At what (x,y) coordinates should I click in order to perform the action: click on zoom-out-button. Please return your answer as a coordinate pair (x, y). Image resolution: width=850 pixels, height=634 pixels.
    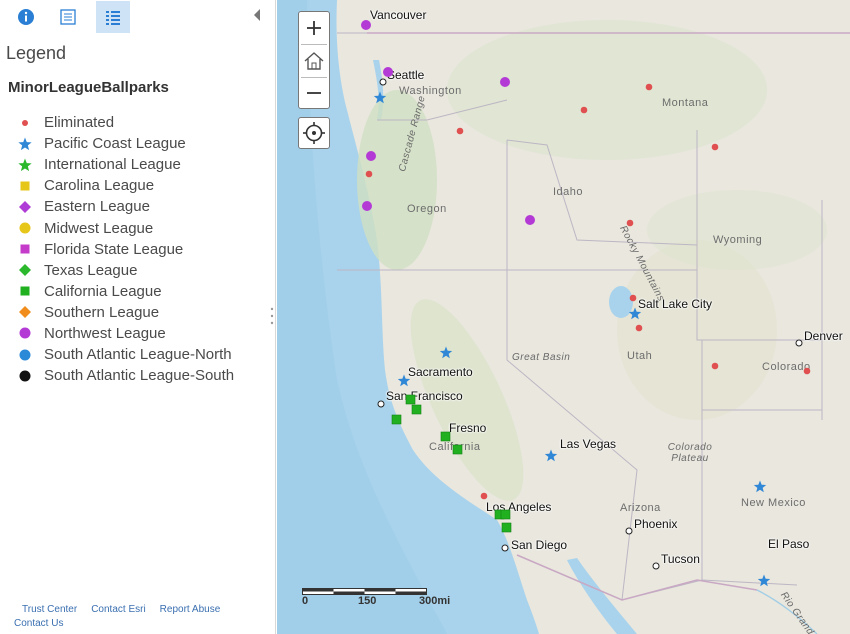
    Looking at the image, I should click on (314, 93).